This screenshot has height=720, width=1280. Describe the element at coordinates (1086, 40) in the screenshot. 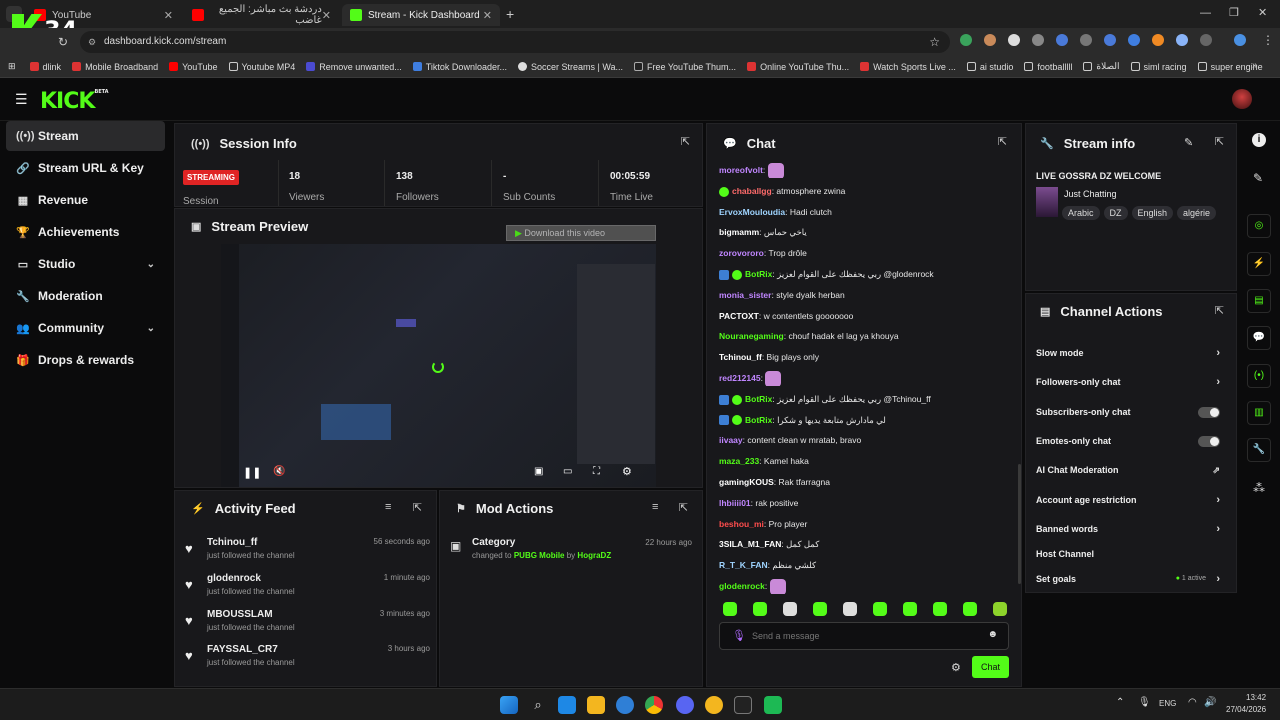

I see `extension-tools-icon` at that location.